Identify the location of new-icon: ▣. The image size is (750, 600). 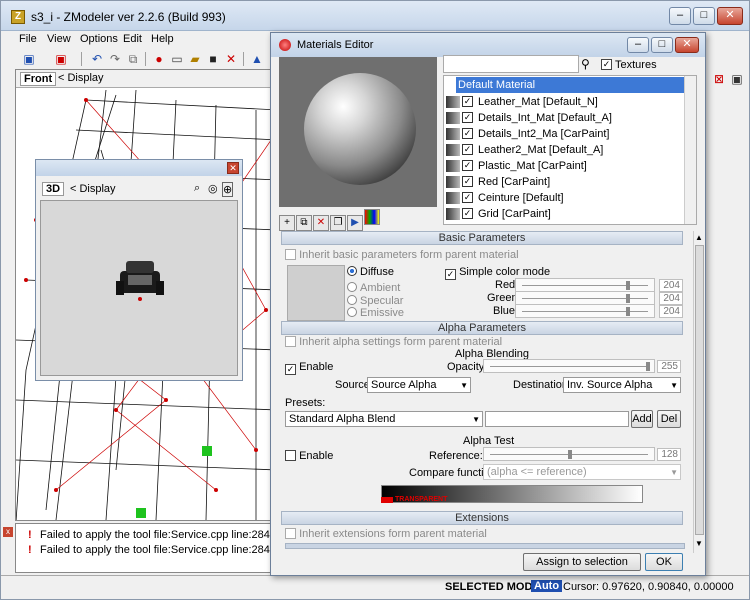
(29, 59).